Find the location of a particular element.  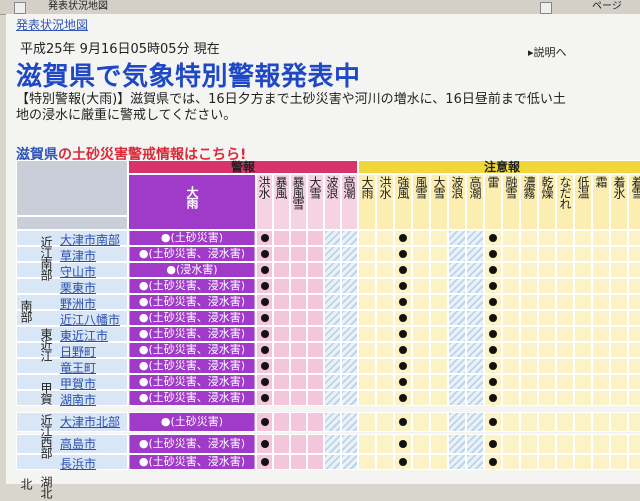

region-nanbu: 南部 is located at coordinates (26, 311).